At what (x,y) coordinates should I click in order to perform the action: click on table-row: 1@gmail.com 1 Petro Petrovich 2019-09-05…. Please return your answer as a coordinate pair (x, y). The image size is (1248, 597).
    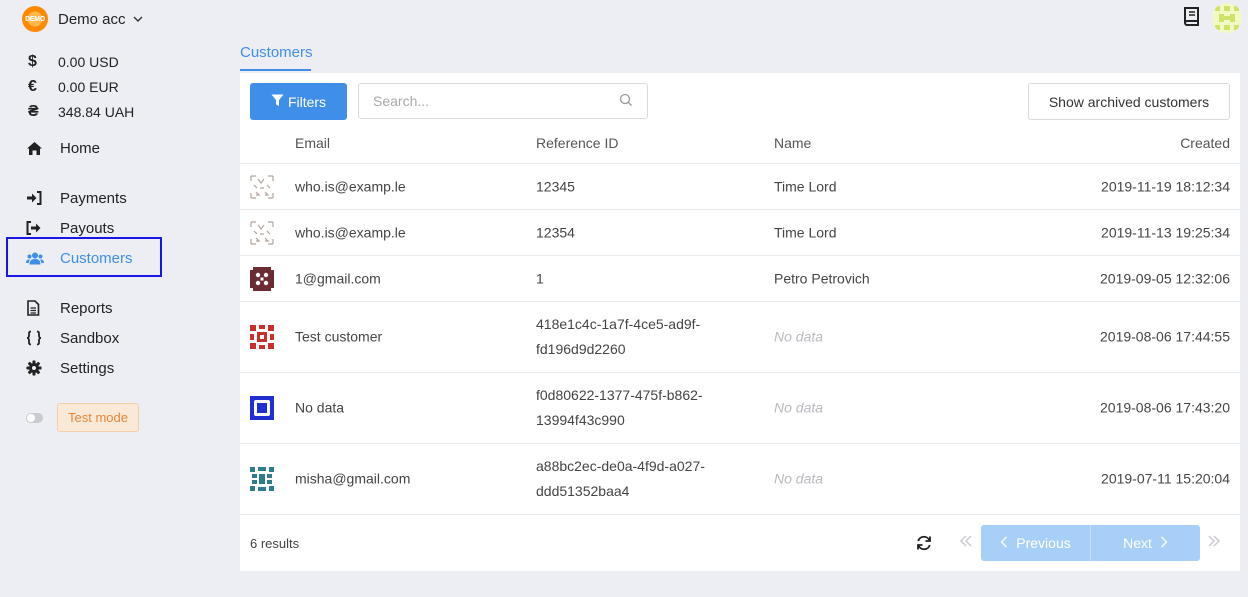
    Looking at the image, I should click on (740, 279).